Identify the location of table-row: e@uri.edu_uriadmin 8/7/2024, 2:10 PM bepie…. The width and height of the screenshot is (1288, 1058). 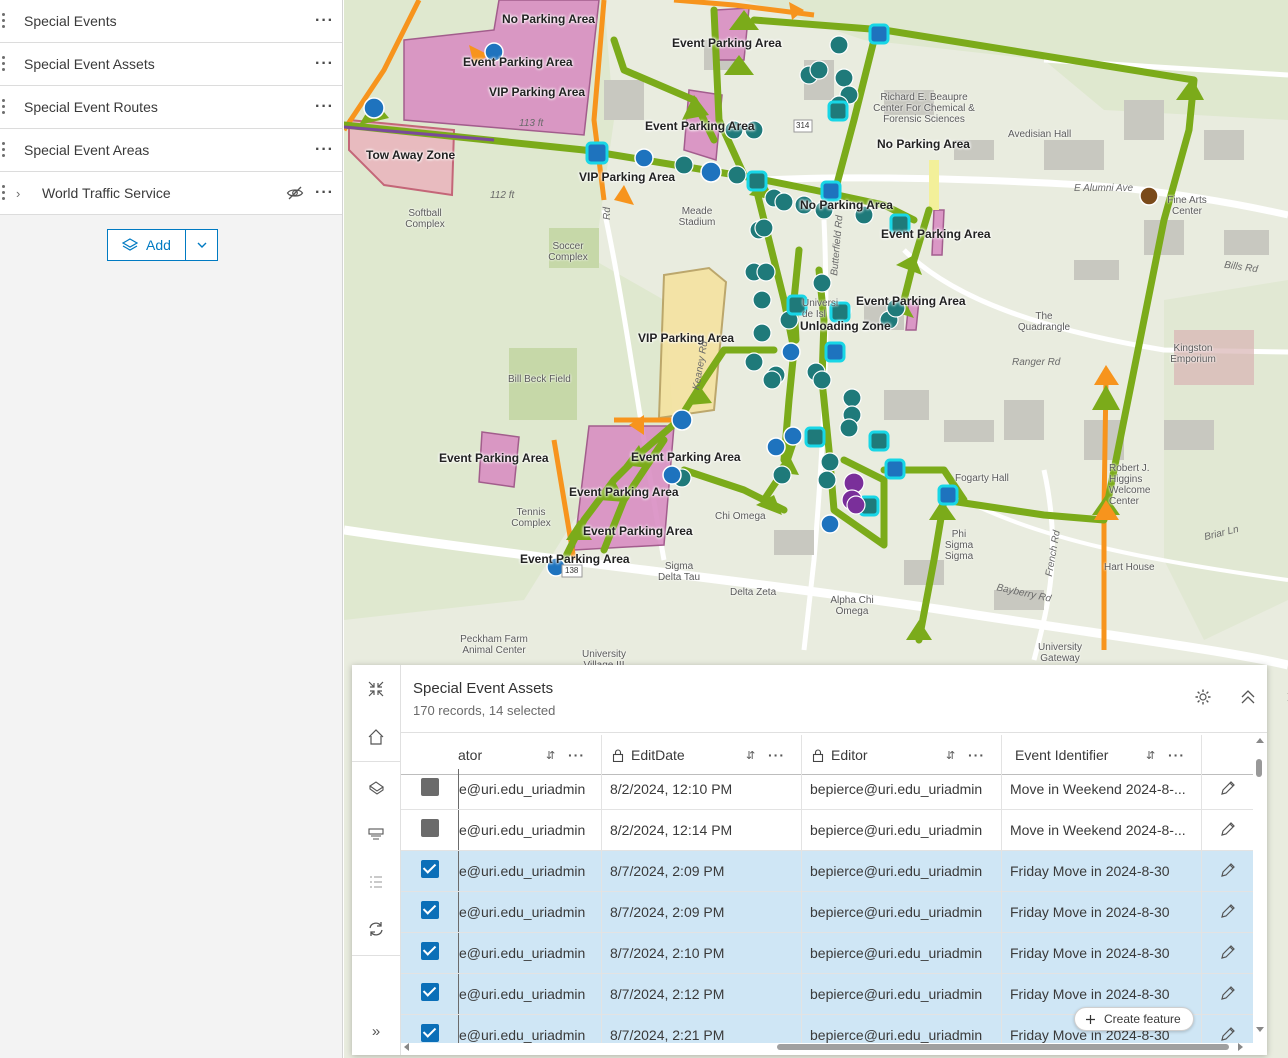
(827, 953).